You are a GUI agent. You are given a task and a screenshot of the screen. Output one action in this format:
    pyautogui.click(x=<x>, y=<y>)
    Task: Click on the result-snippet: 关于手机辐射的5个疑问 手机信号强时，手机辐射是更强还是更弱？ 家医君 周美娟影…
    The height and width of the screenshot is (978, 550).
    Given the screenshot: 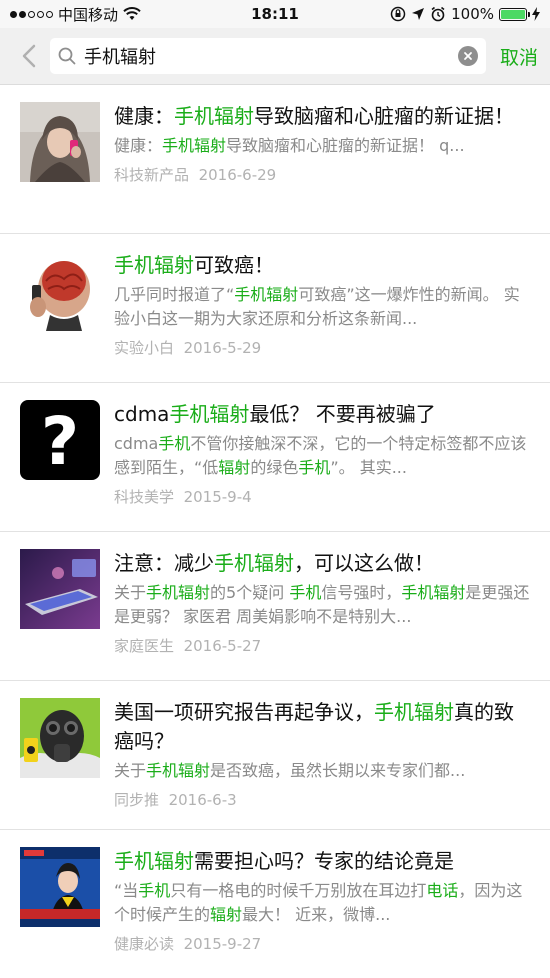 What is the action you would take?
    pyautogui.click(x=322, y=604)
    